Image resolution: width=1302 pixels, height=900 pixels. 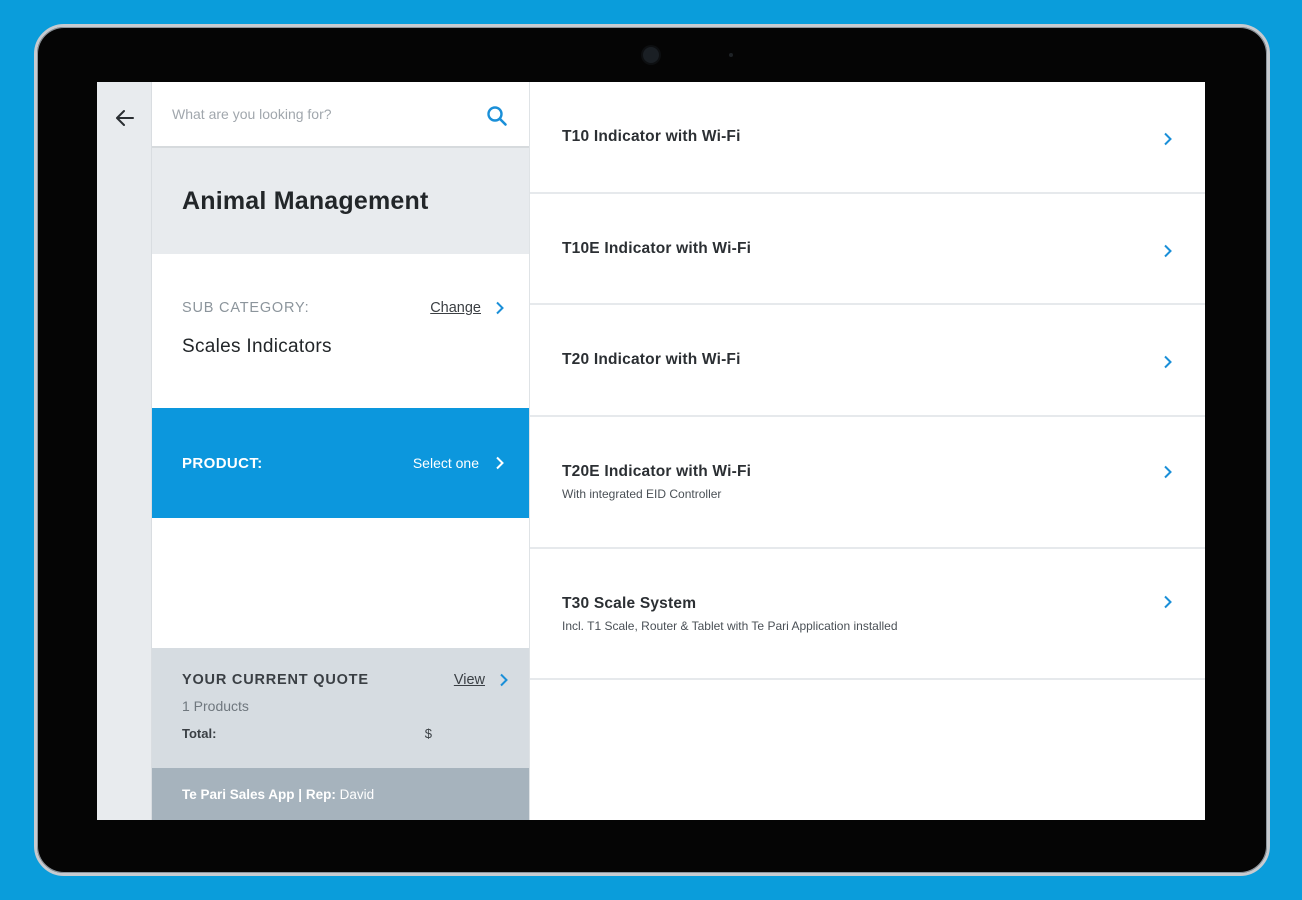 What do you see at coordinates (469, 680) in the screenshot?
I see `view-label: View` at bounding box center [469, 680].